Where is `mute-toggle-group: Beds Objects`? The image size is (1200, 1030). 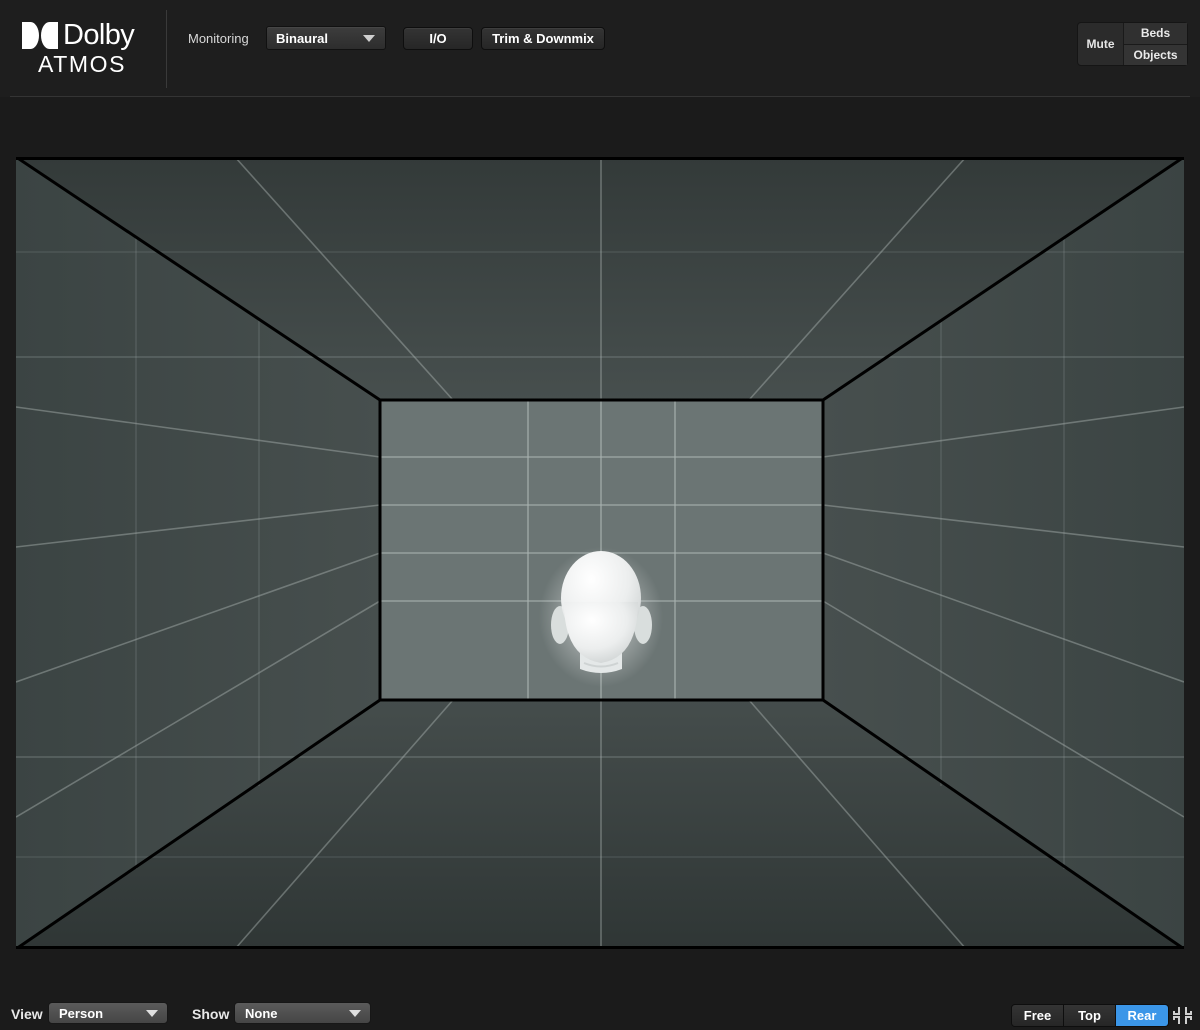
mute-toggle-group: Beds Objects is located at coordinates (1155, 44).